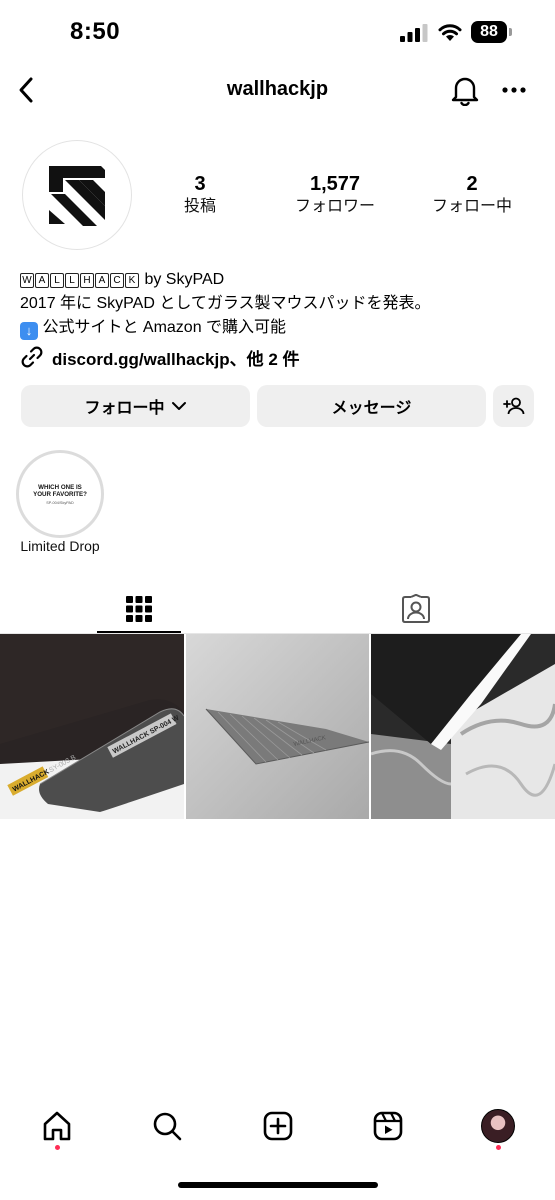  What do you see at coordinates (60, 502) in the screenshot?
I see `highlight-cover-sub: SP-004/SkyPAD` at bounding box center [60, 502].